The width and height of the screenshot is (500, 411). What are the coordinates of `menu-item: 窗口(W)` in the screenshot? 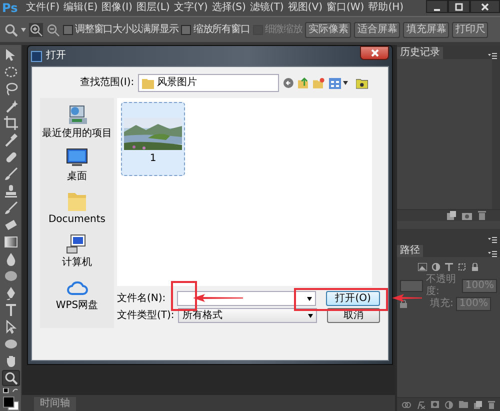 It's located at (345, 8).